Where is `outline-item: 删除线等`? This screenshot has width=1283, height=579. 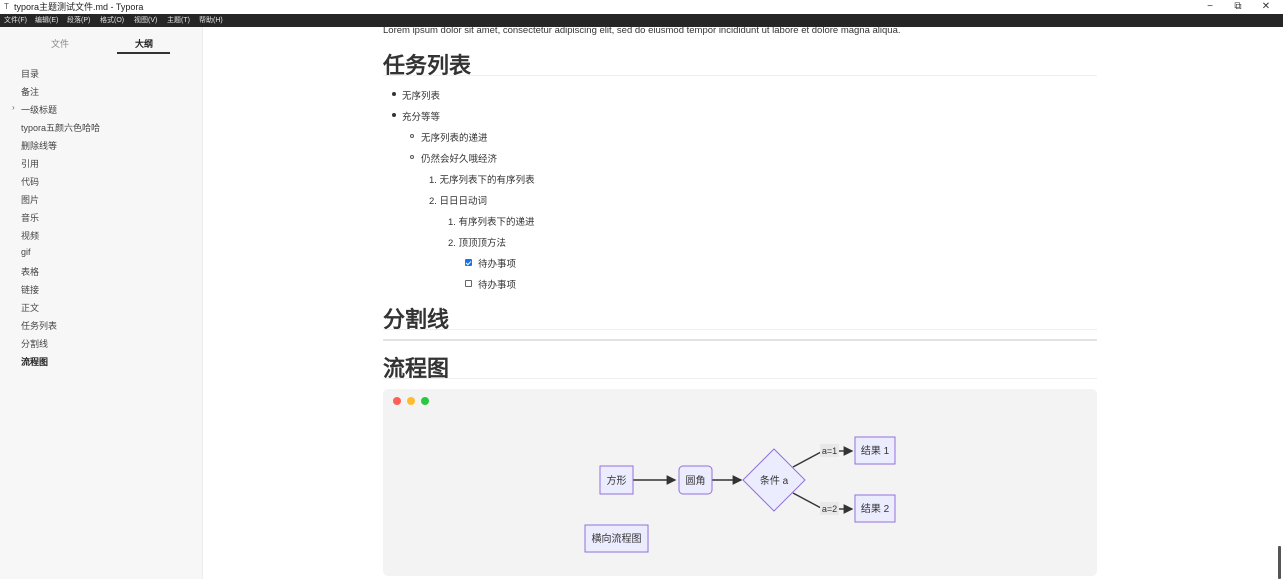
outline-item: 删除线等 is located at coordinates (39, 145).